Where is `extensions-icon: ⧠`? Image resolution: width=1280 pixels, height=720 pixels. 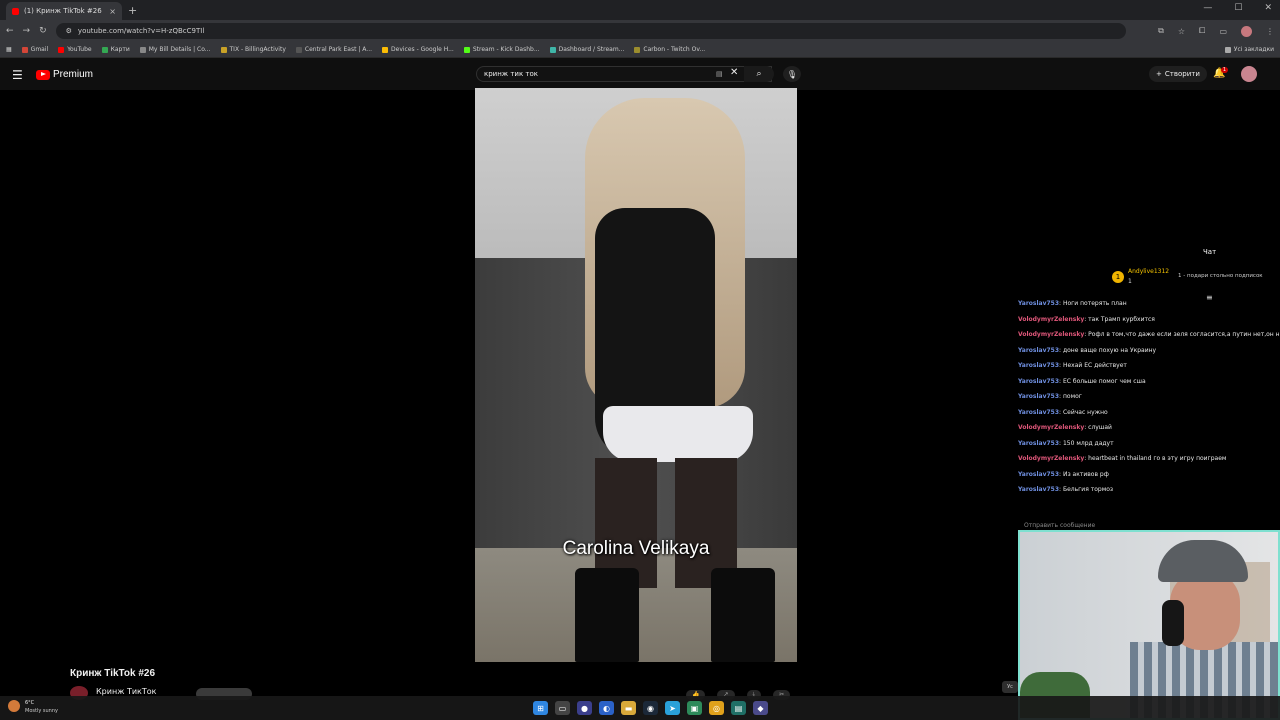
extensions-icon: ⧠ is located at coordinates (1202, 31).